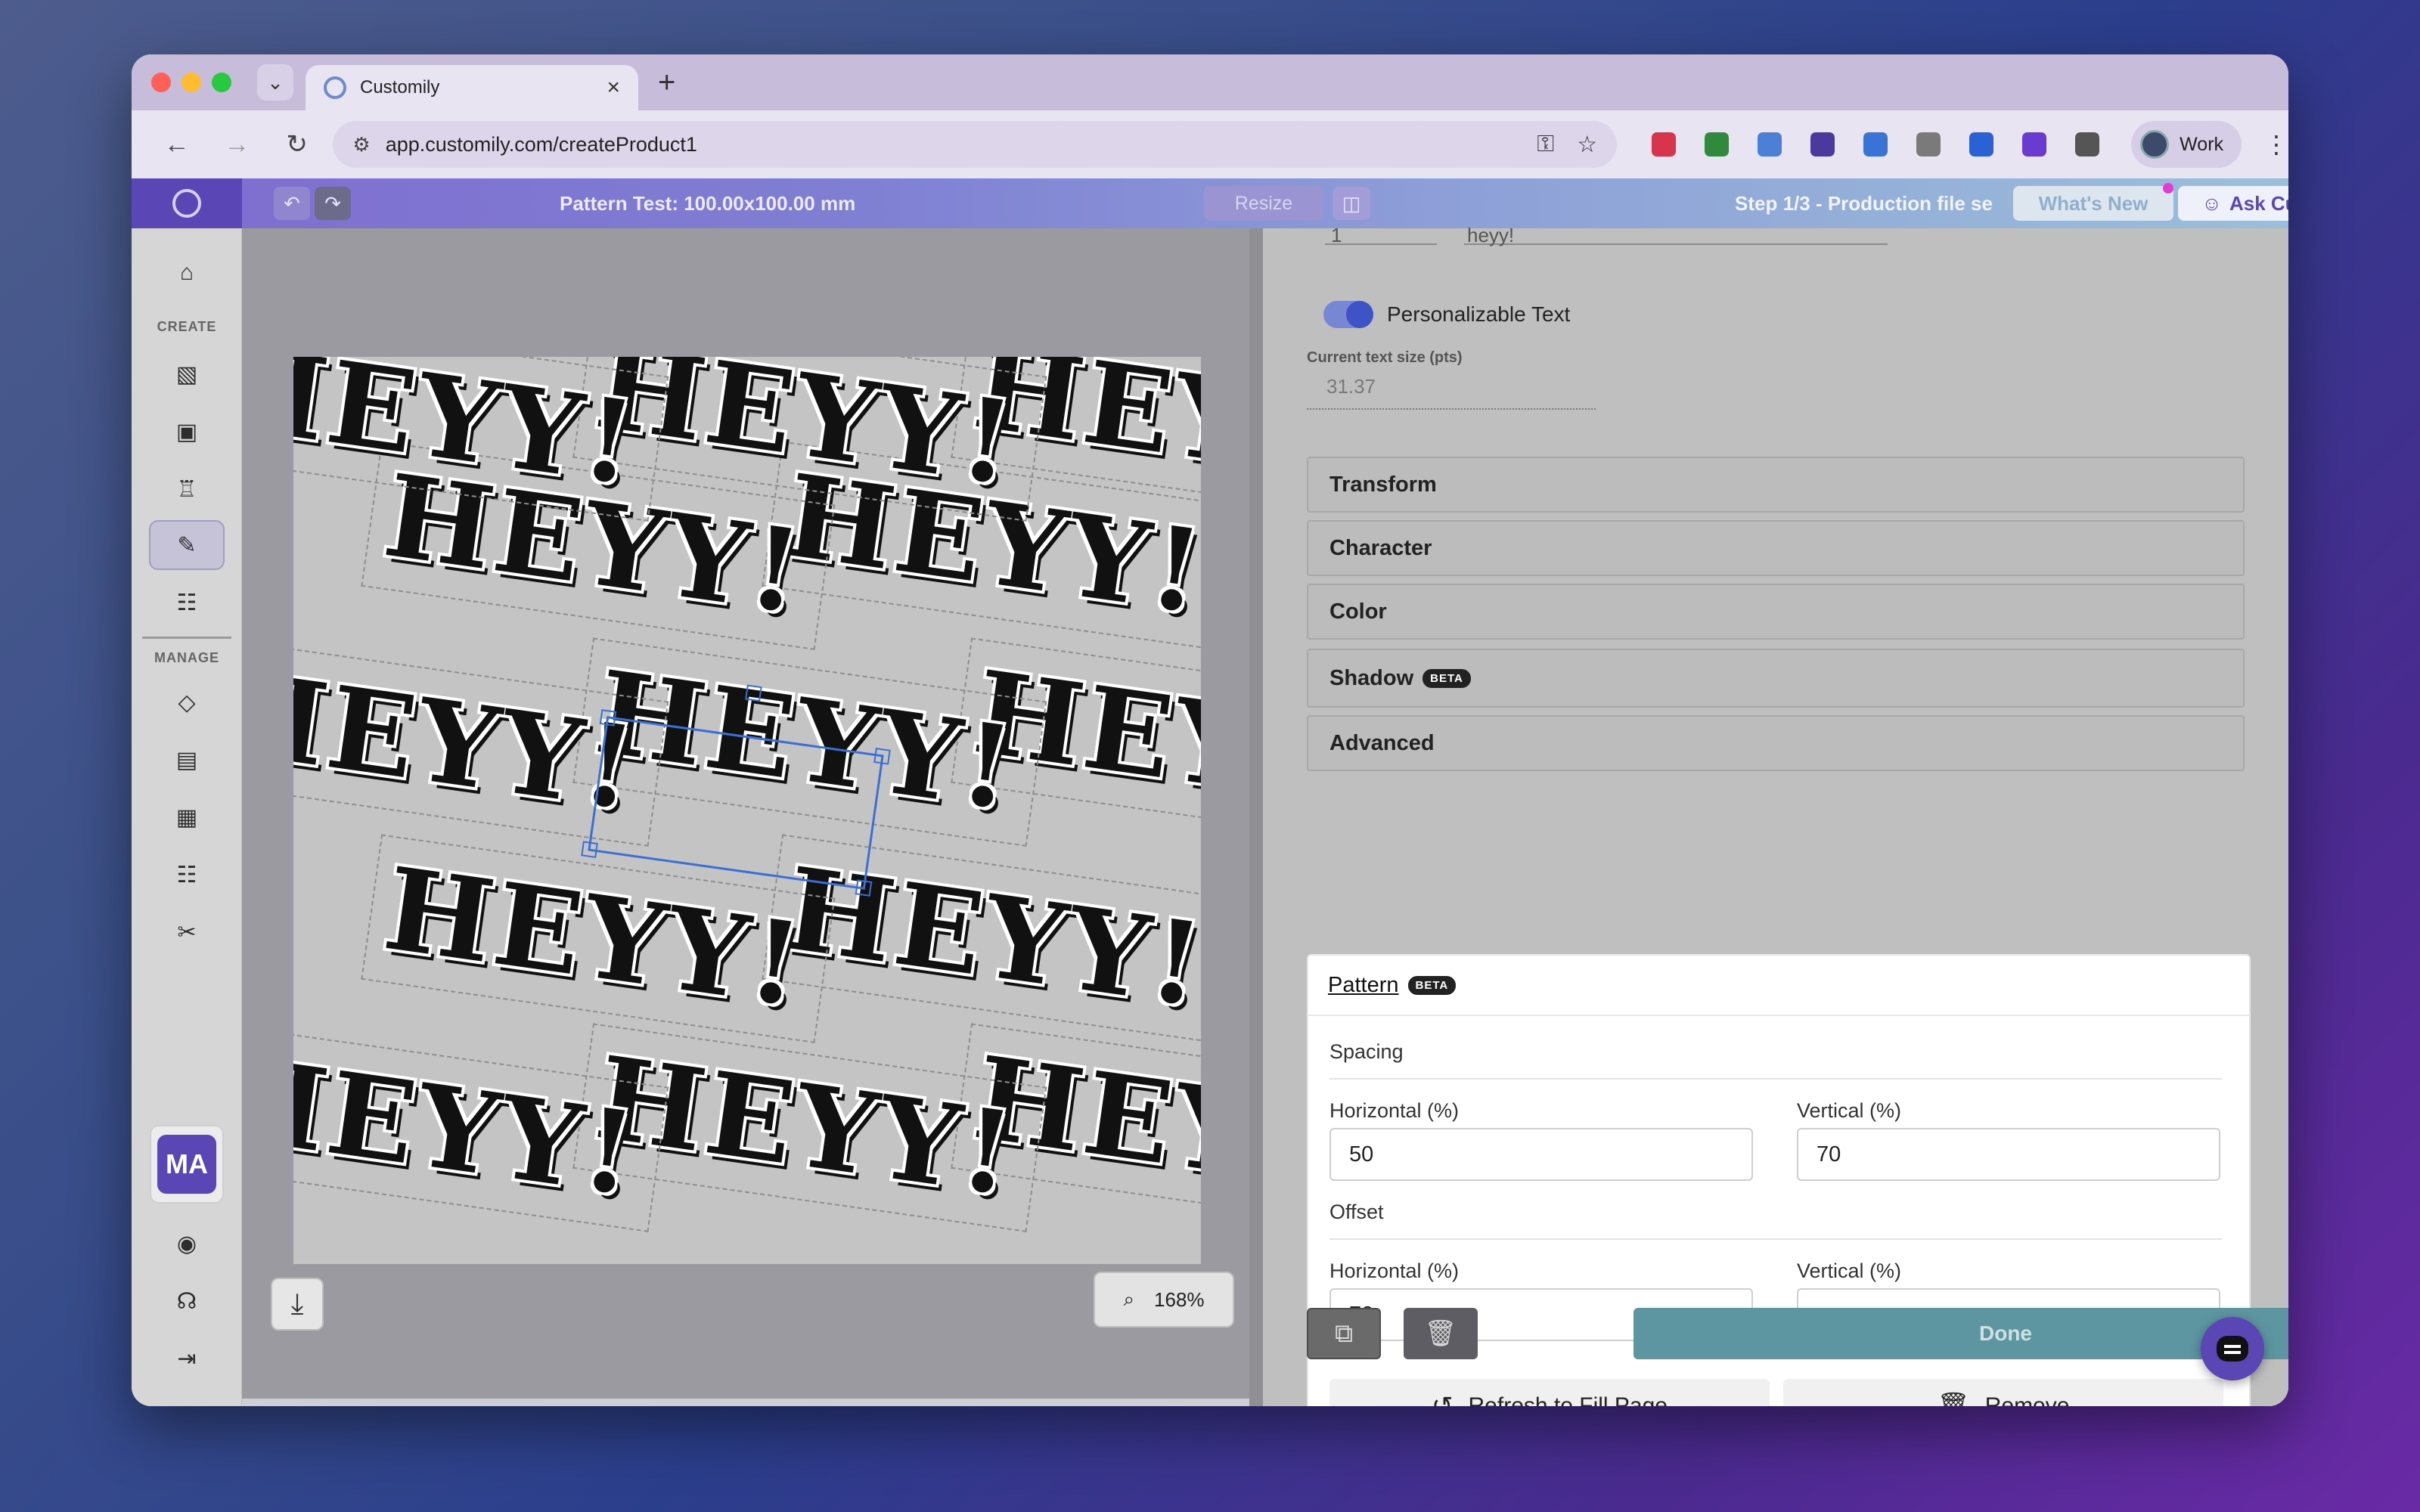 This screenshot has width=2420, height=1512. Describe the element at coordinates (187, 489) in the screenshot. I see `sidebar-item-create-apparel: ♖` at that location.